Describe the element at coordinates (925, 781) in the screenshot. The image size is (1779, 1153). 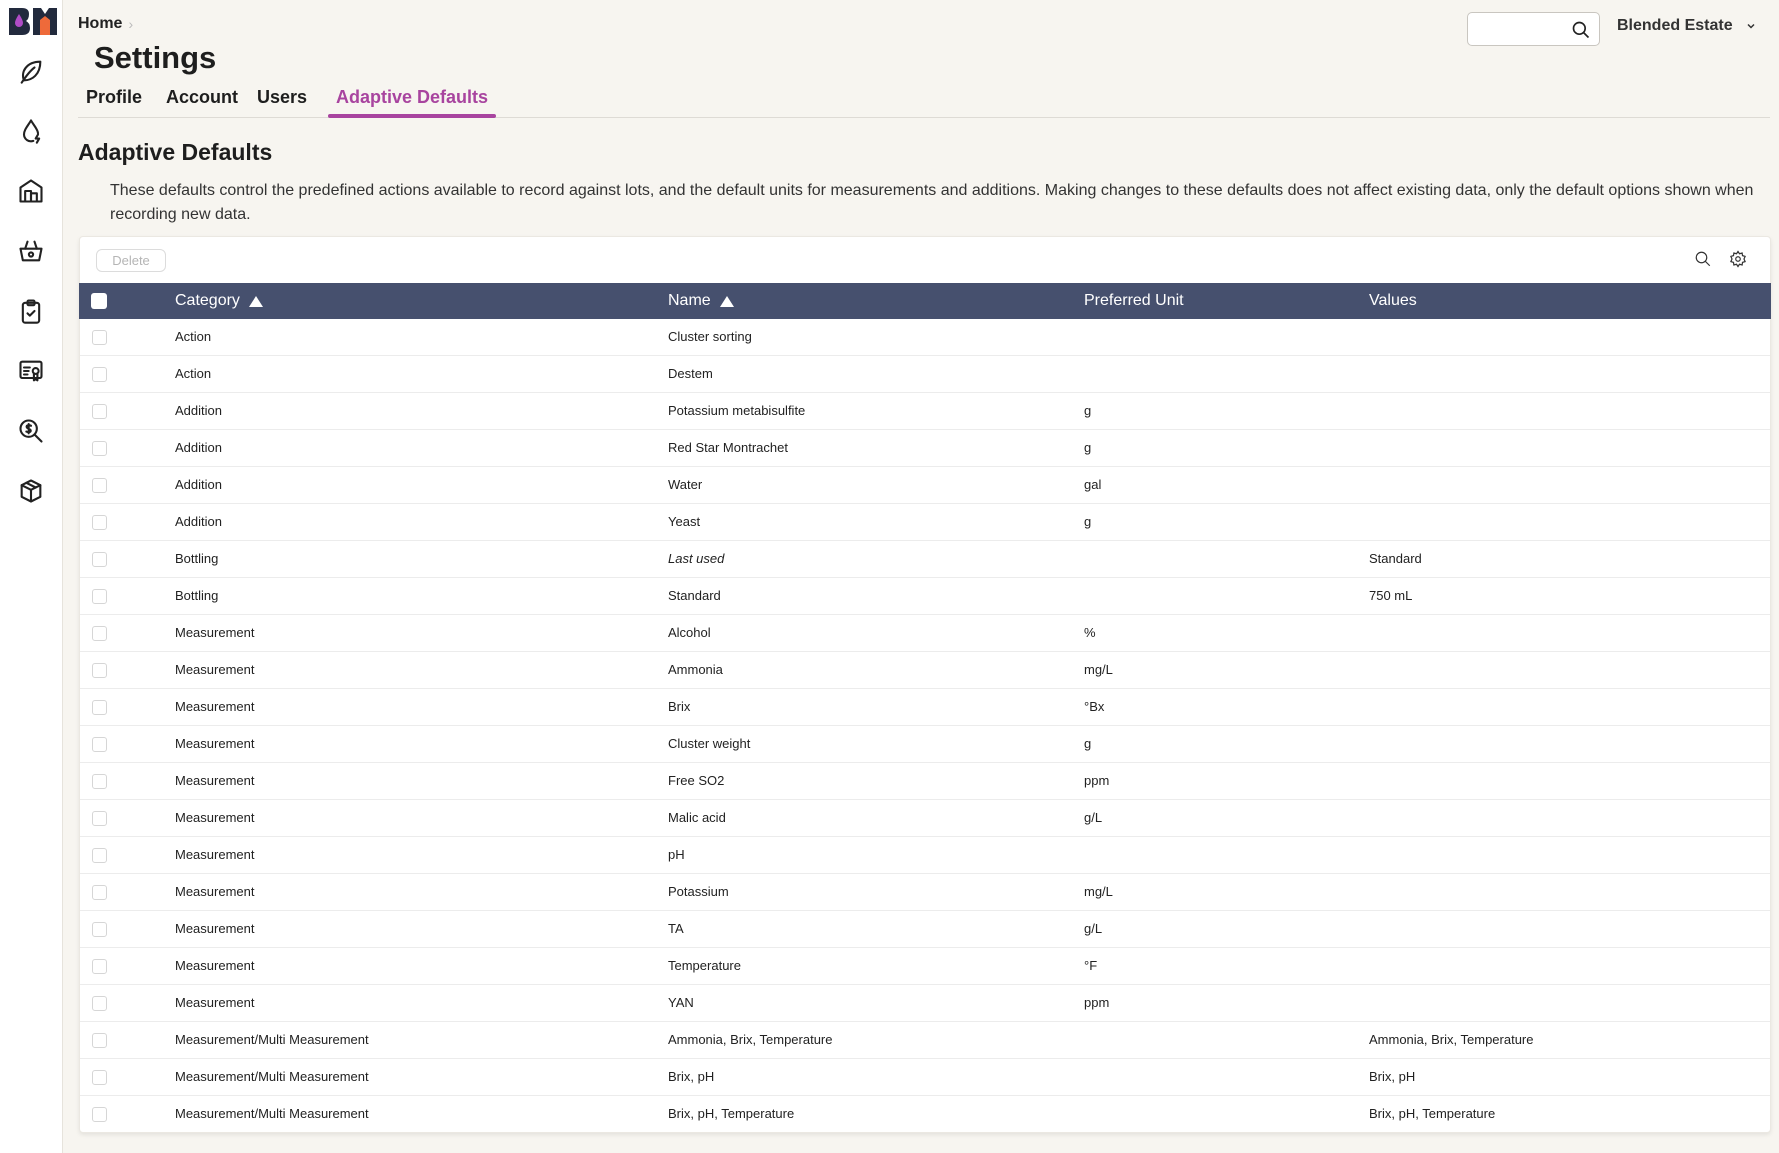
I see `table-row: Measurement Free SO2 ppm` at that location.